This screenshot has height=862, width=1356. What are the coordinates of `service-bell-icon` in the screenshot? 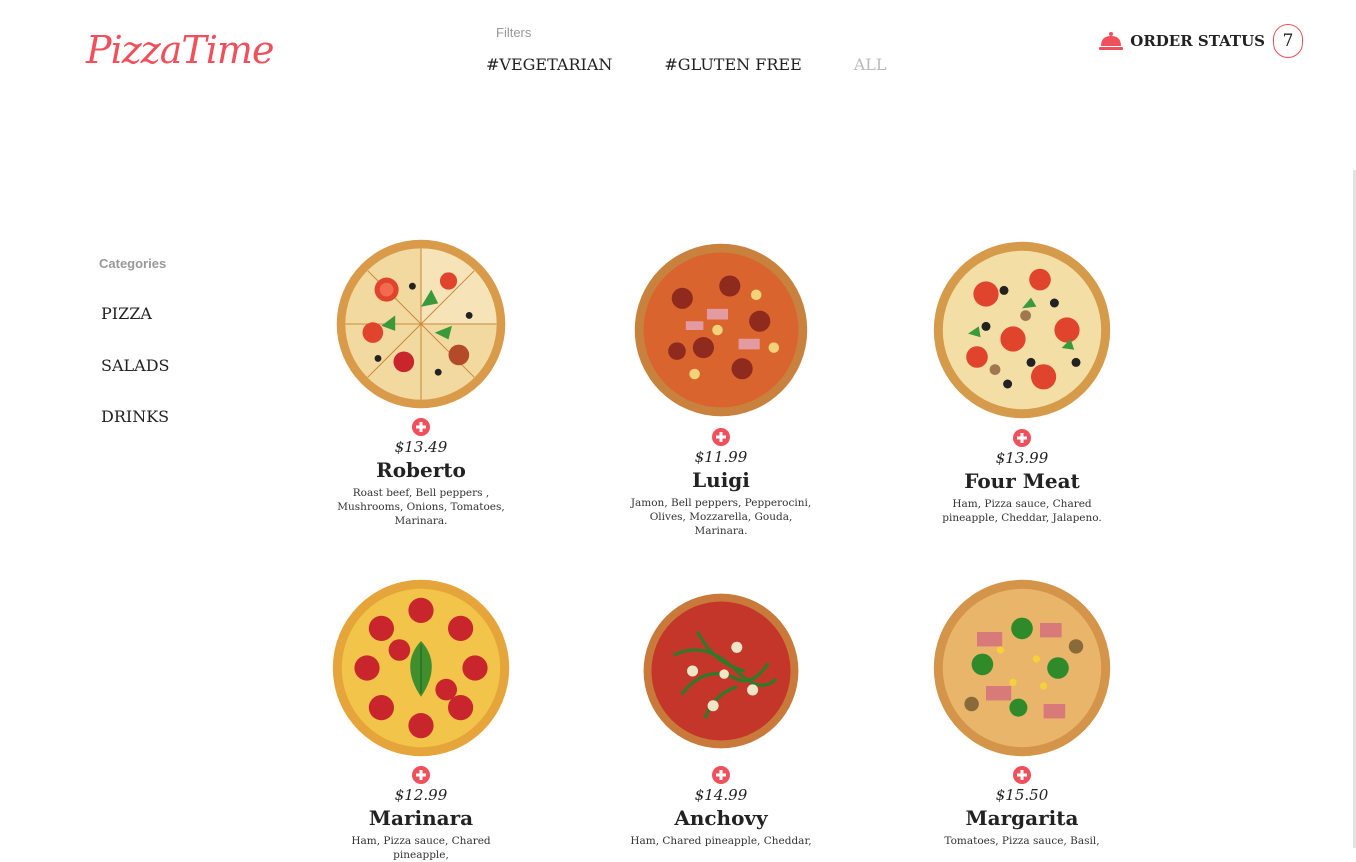 It's located at (1111, 41).